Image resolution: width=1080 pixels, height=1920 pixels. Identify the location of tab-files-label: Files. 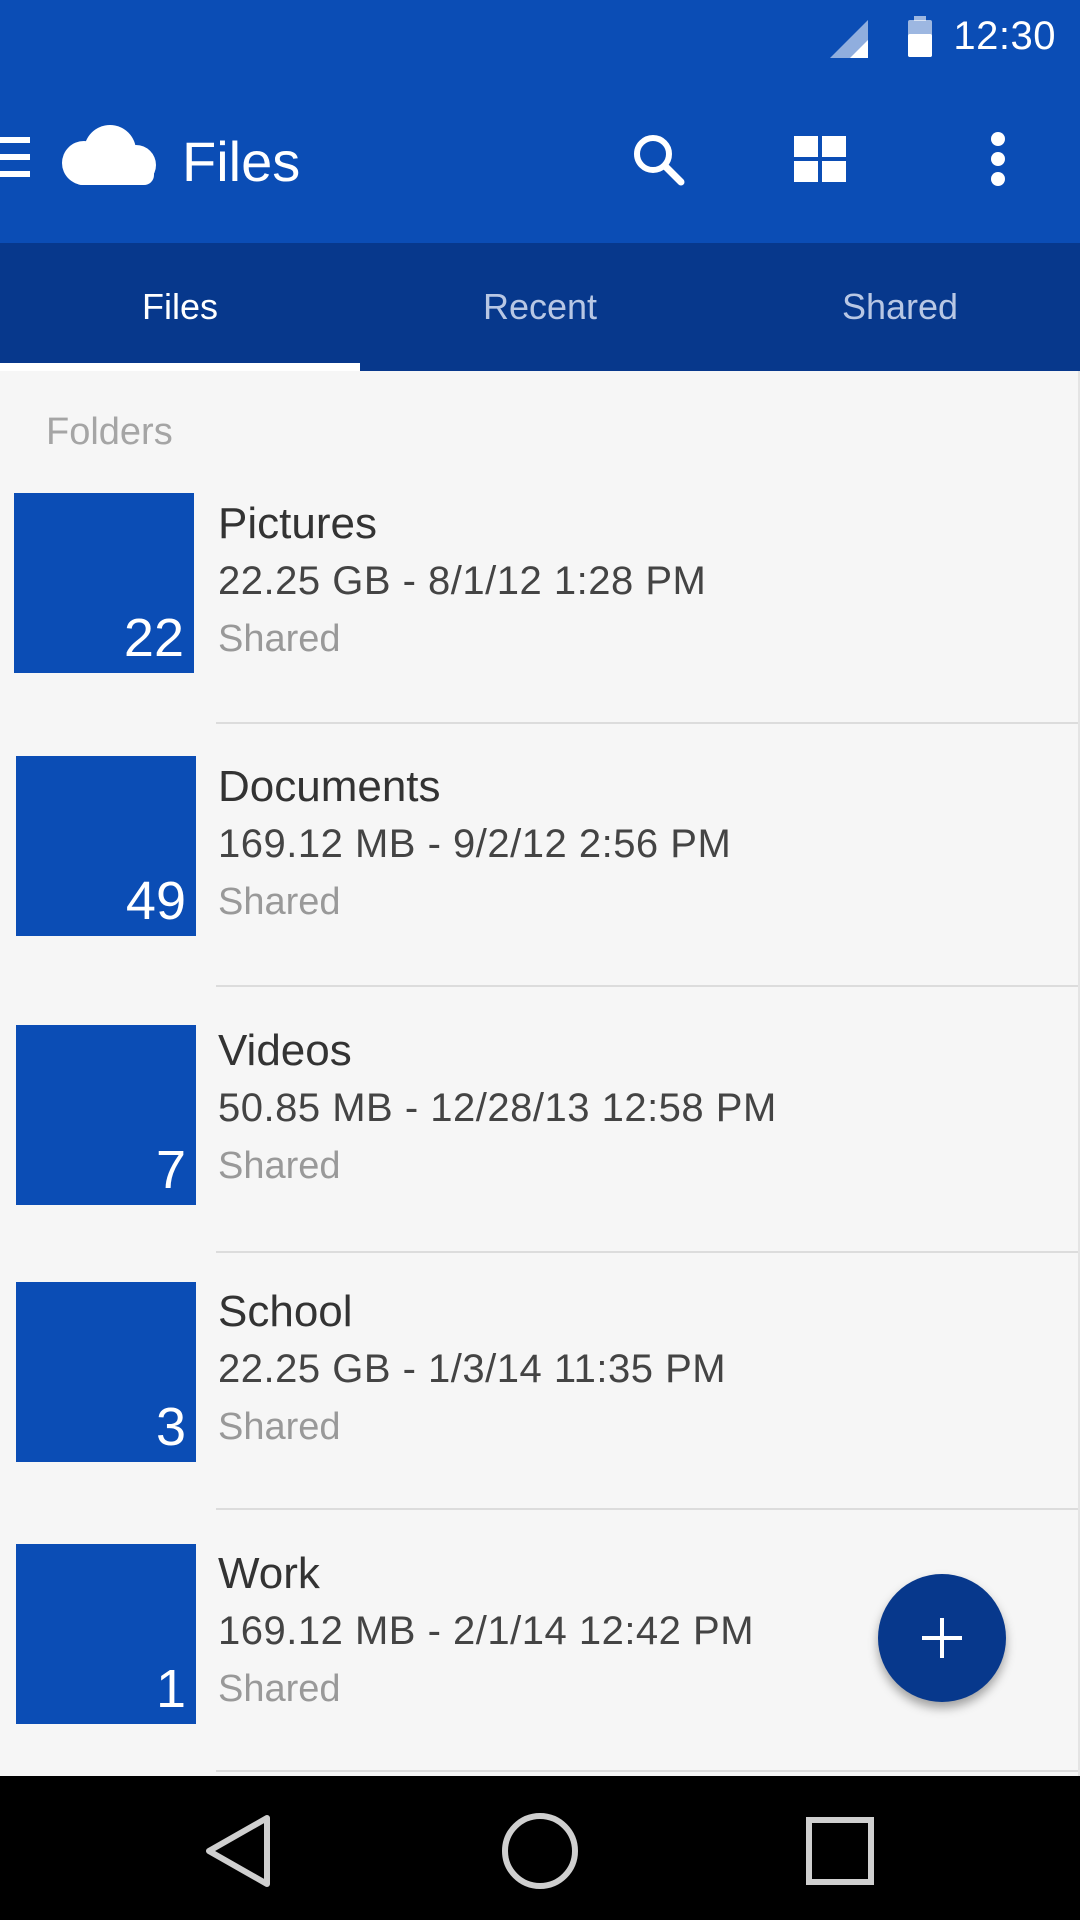
(179, 306).